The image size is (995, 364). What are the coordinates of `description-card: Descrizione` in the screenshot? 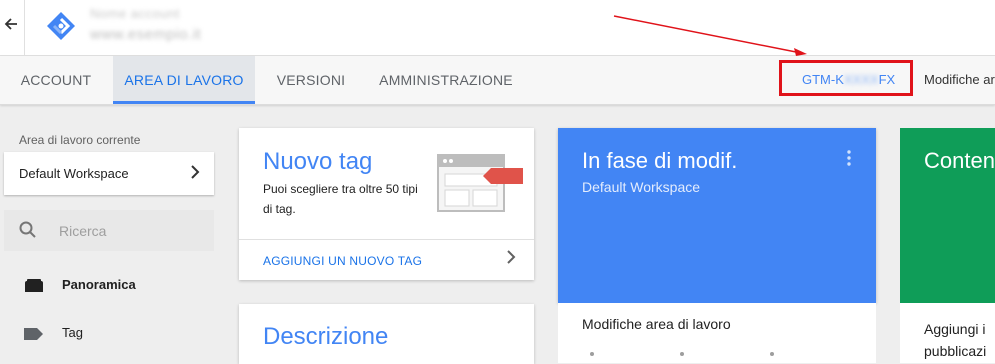 It's located at (386, 334).